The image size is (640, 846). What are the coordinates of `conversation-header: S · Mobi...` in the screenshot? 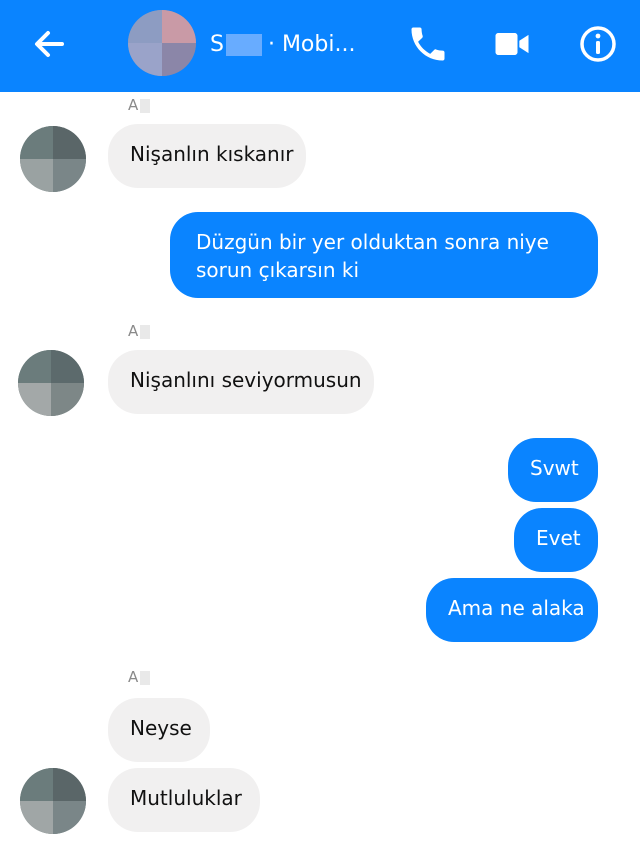 It's located at (320, 46).